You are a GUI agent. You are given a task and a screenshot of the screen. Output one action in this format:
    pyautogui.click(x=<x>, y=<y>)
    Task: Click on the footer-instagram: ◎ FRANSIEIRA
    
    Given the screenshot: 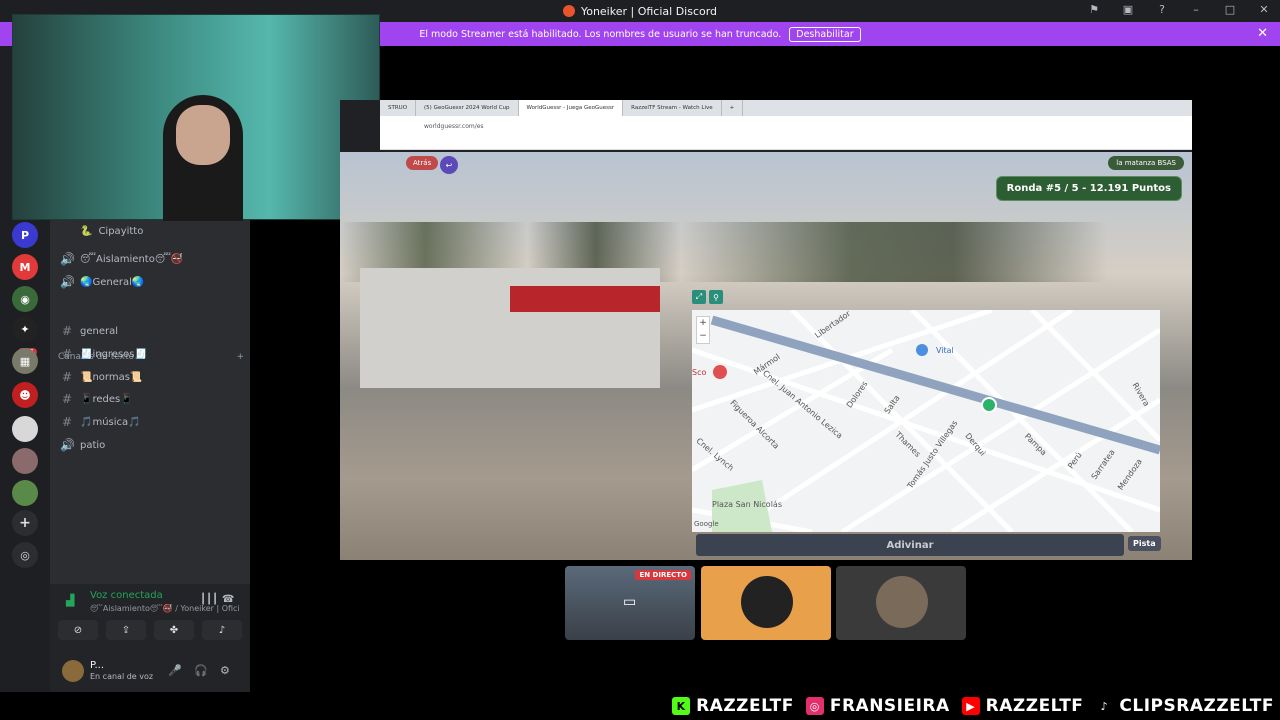 What is the action you would take?
    pyautogui.click(x=877, y=706)
    